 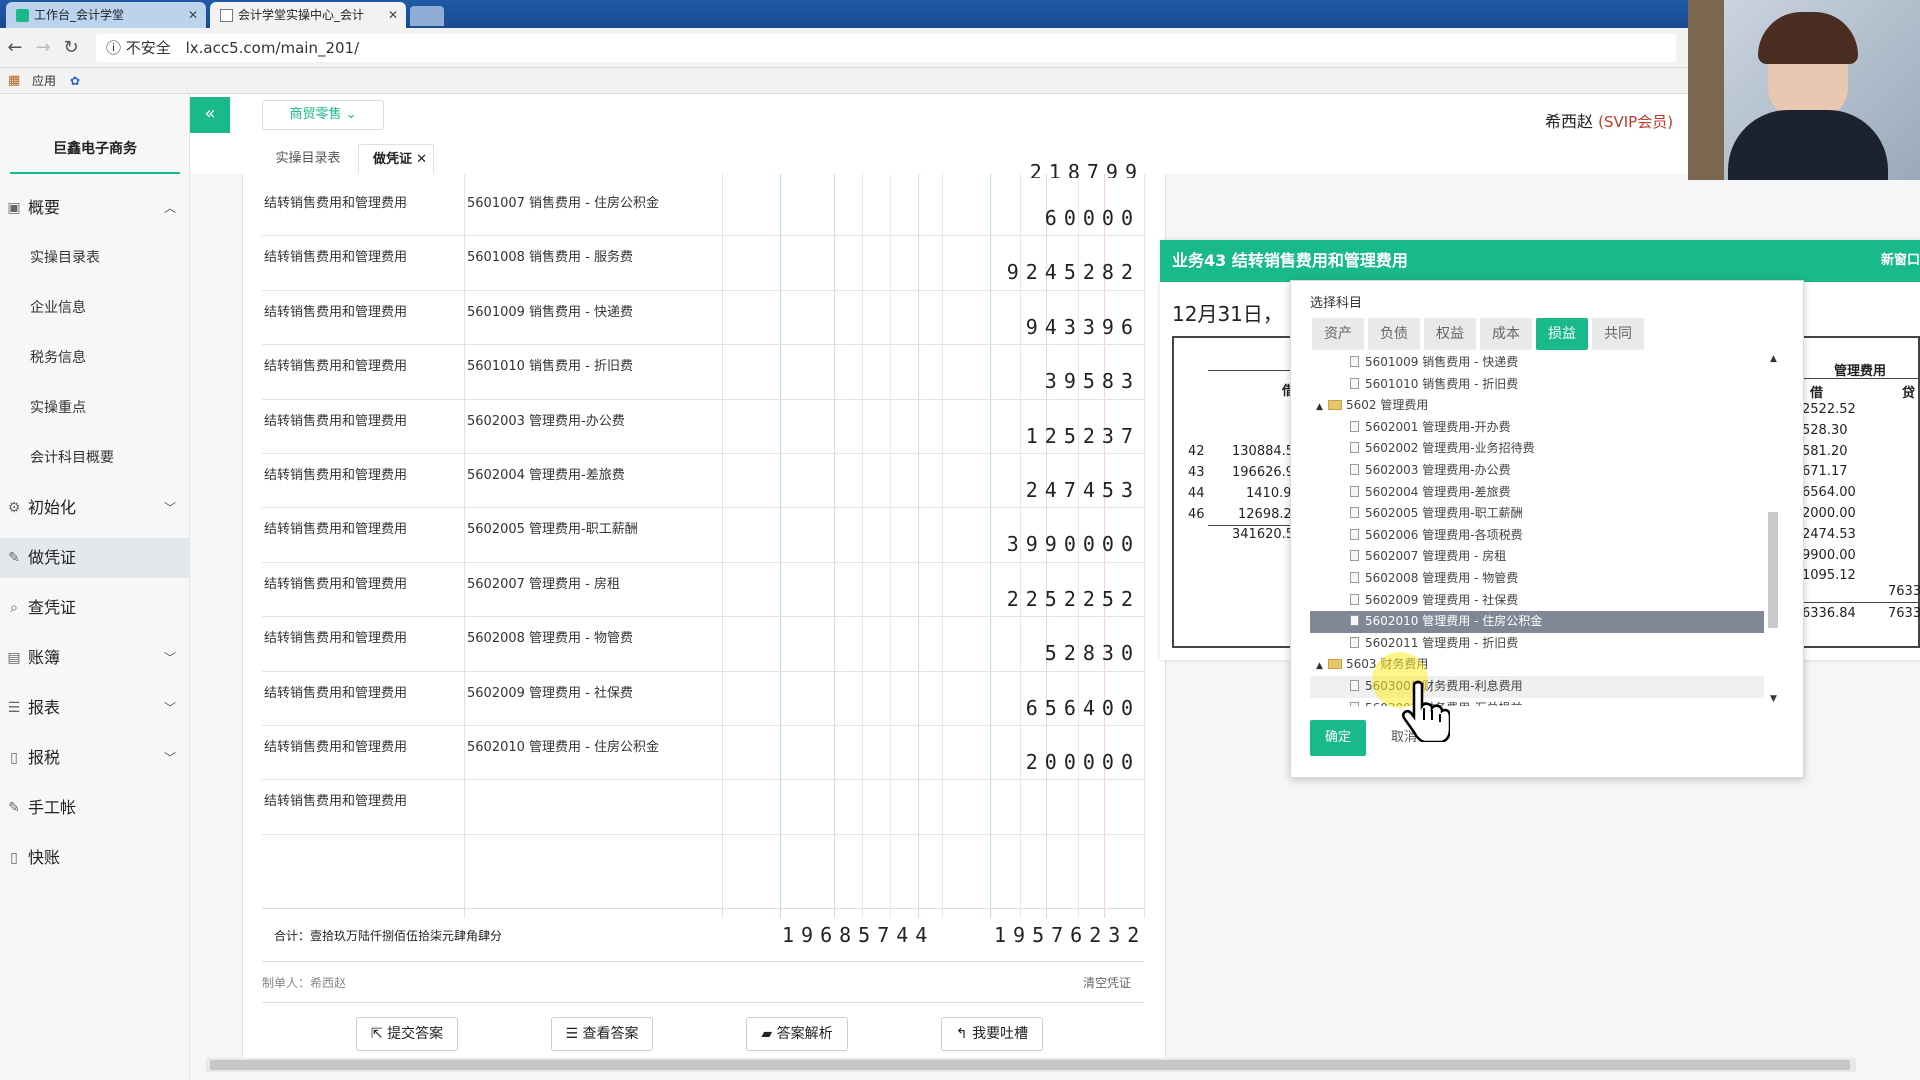 I want to click on tree-leaf: 5602009 管理费用 - 社保费, so click(x=1537, y=601).